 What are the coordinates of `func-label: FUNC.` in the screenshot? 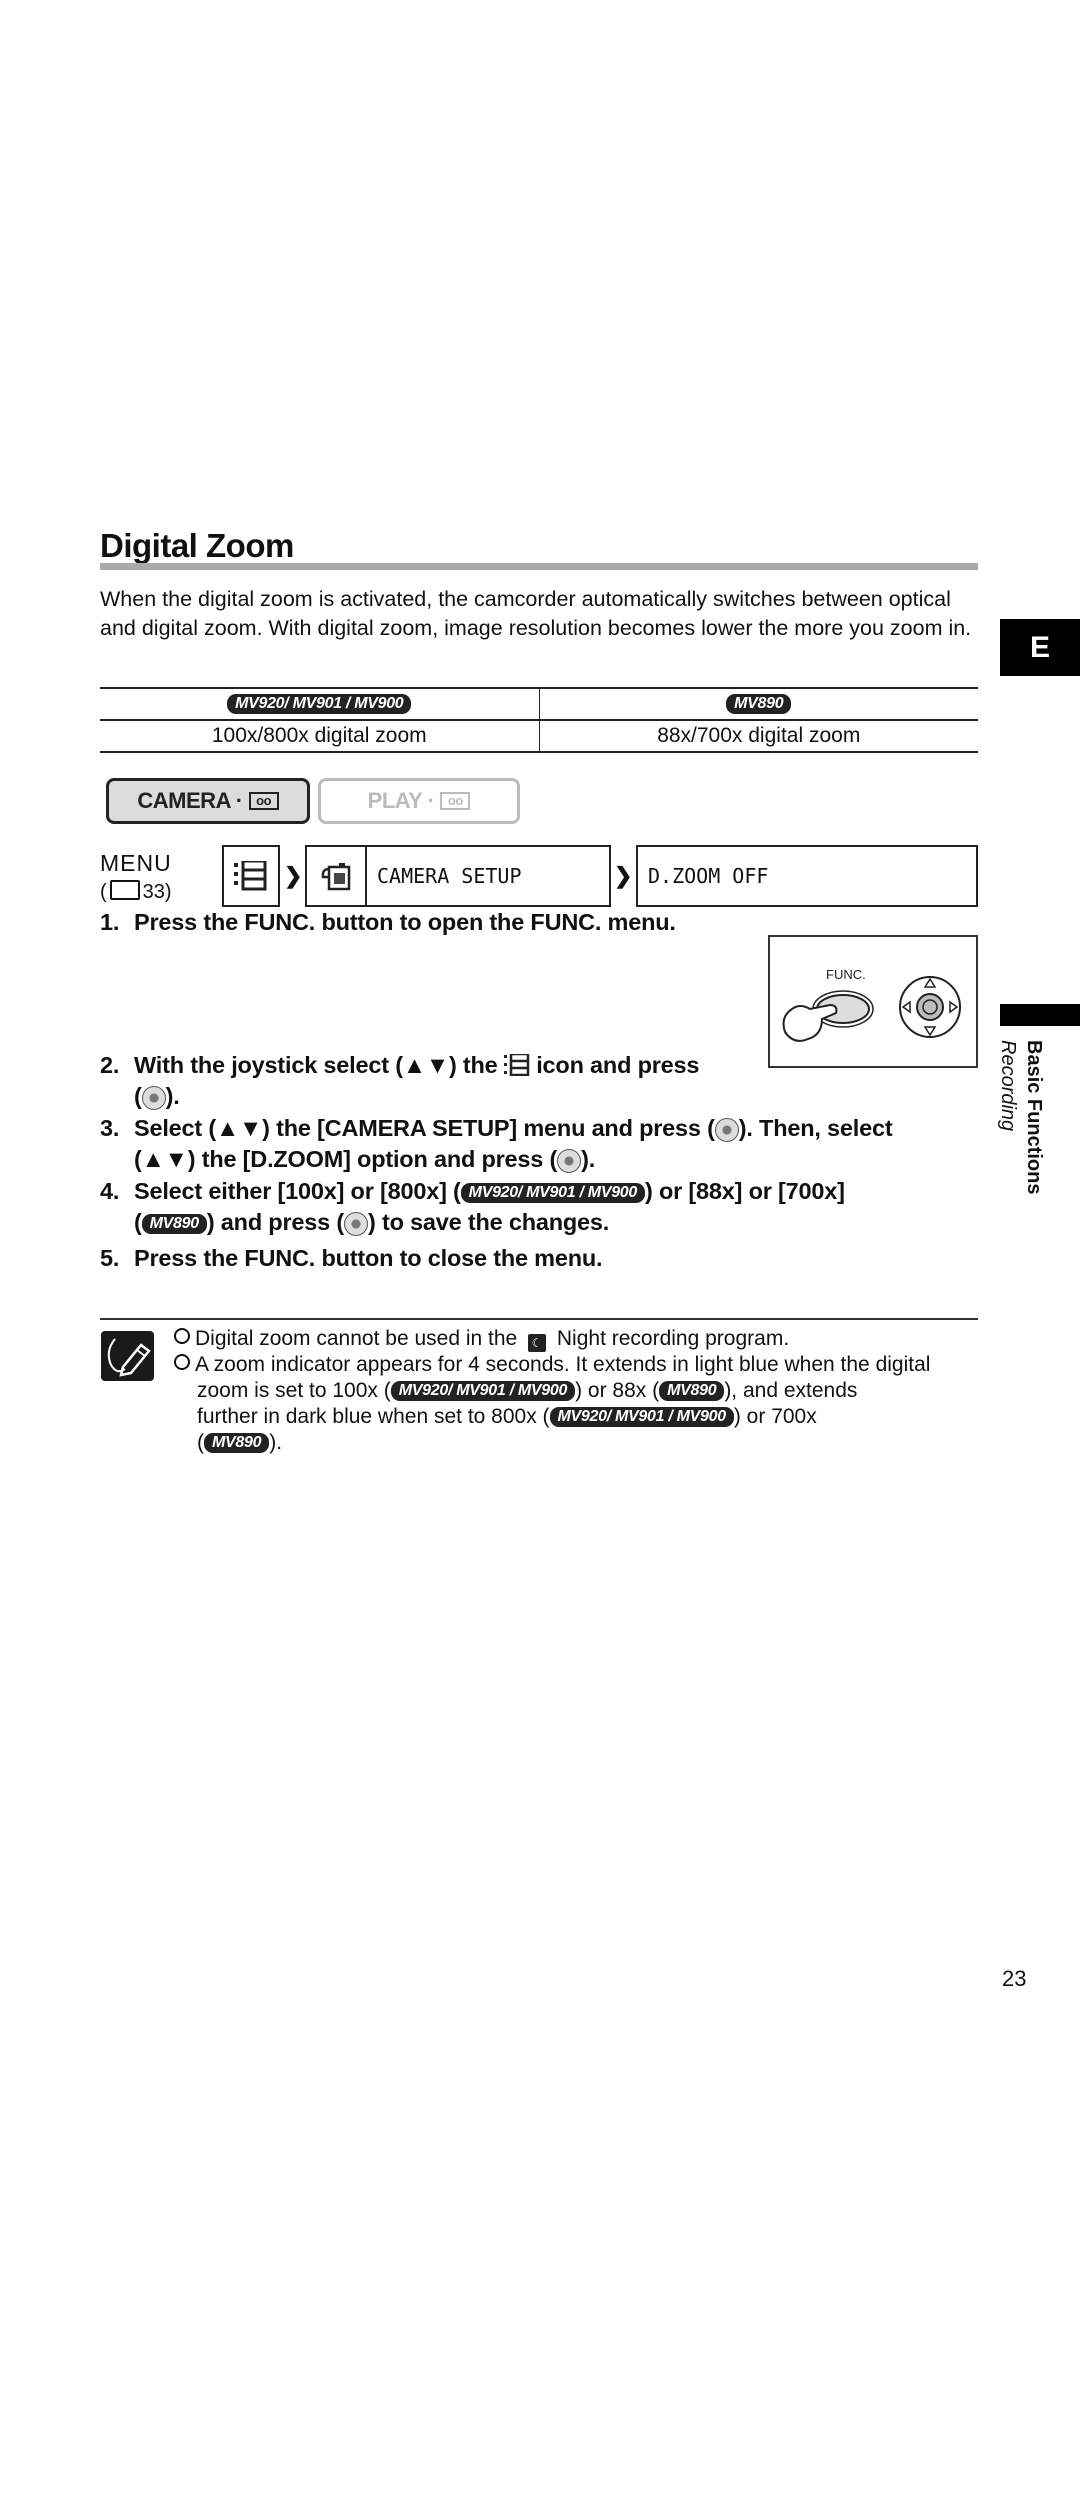 It's located at (846, 974).